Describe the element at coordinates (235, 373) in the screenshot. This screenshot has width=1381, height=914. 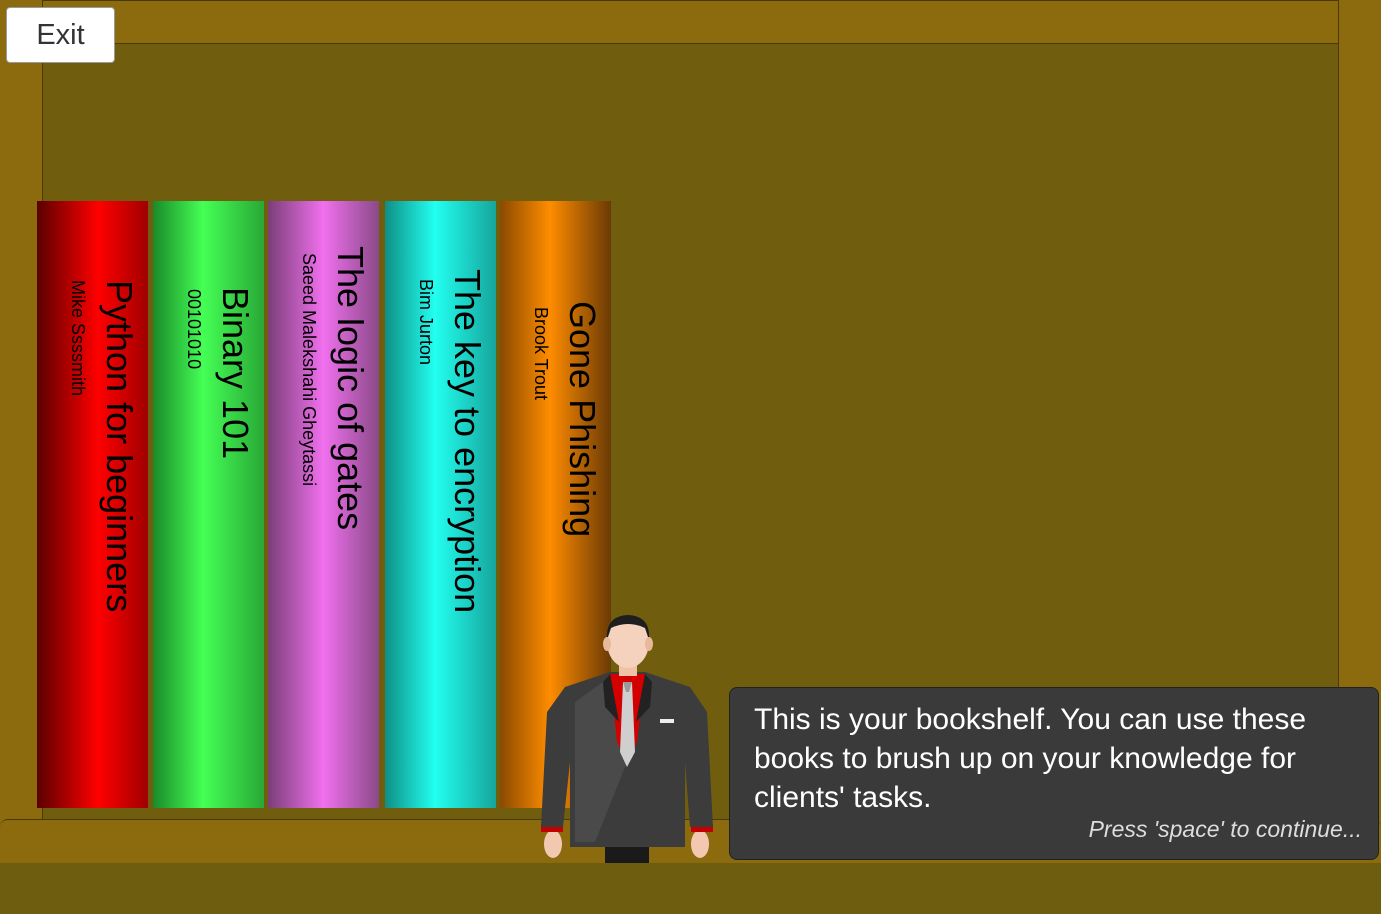
I see `book-title: Binary 101` at that location.